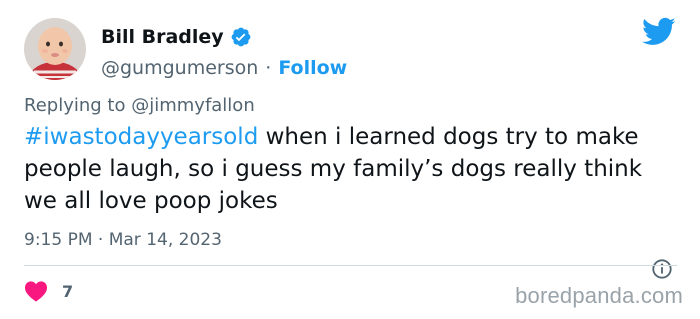  Describe the element at coordinates (58, 240) in the screenshot. I see `tweet-time: 9:15 PM` at that location.